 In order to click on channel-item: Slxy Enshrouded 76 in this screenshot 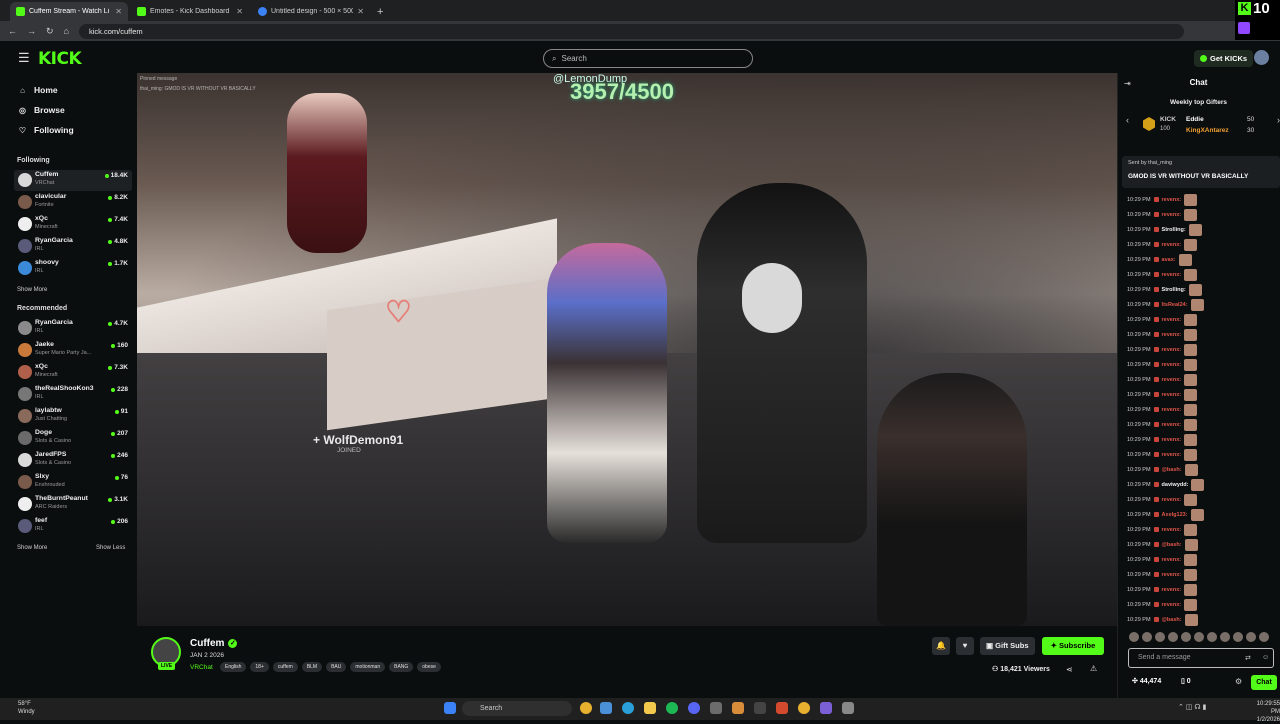, I will do `click(73, 482)`.